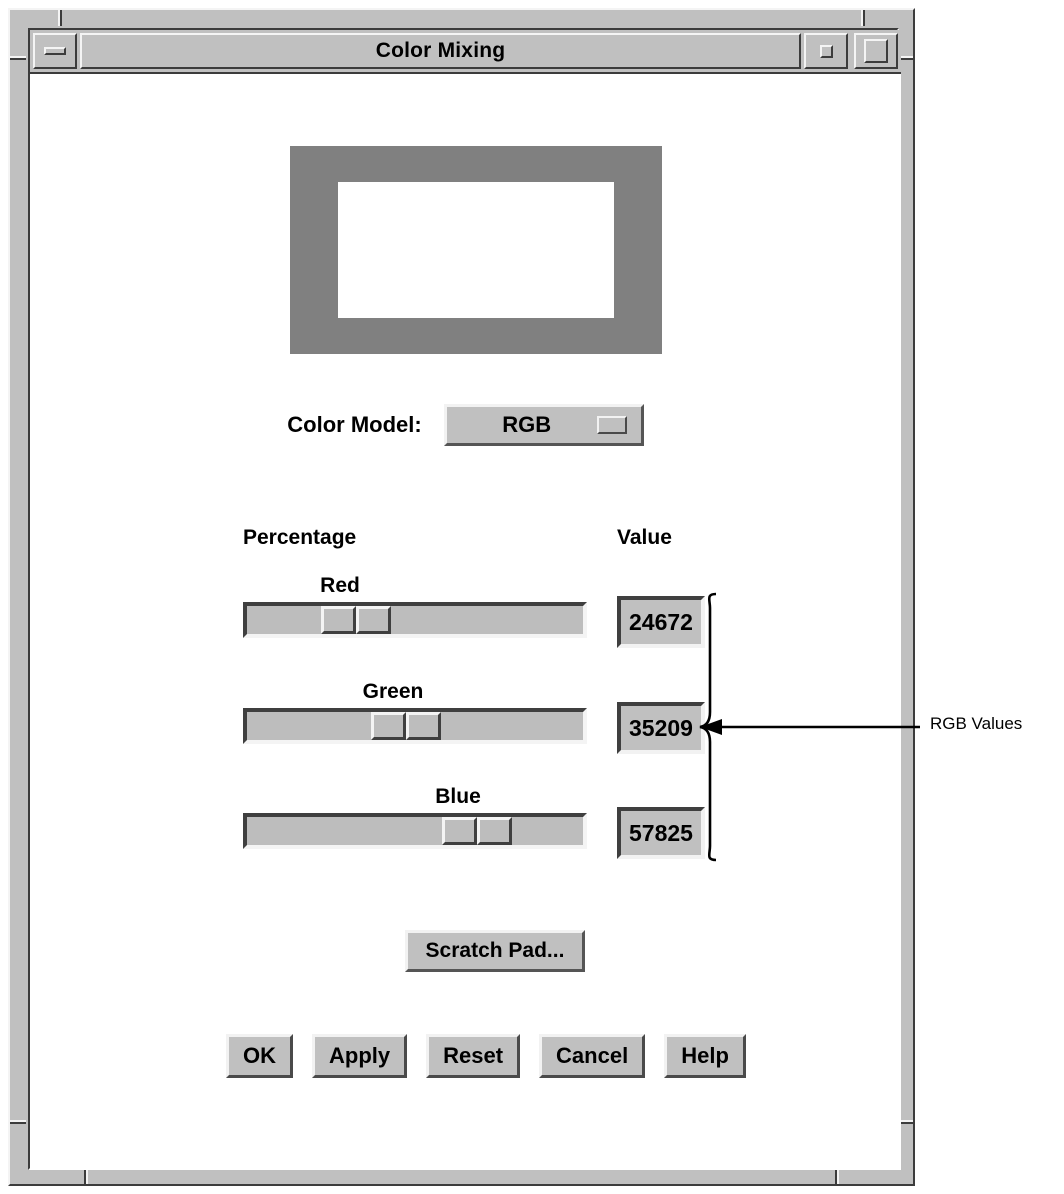  I want to click on channel-row-blue: Blue 57825, so click(465, 830).